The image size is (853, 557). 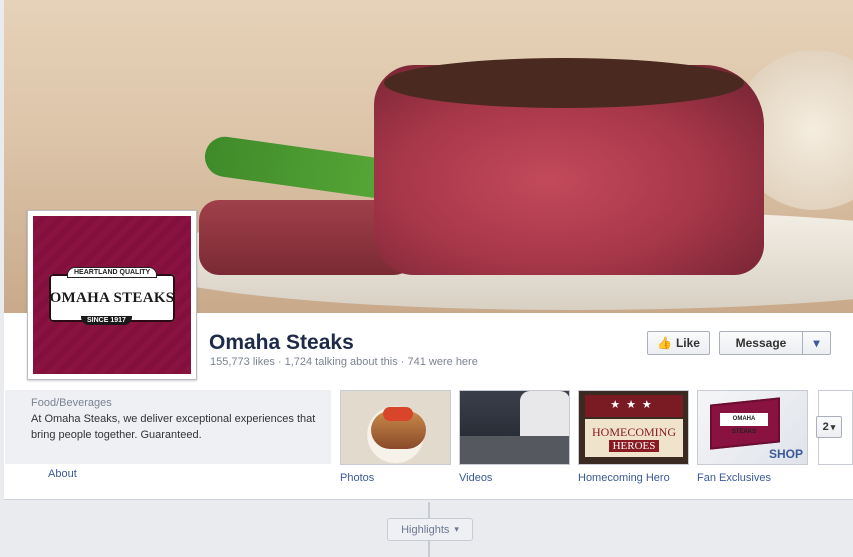 What do you see at coordinates (734, 478) in the screenshot?
I see `app-label: Fan Exclusives` at bounding box center [734, 478].